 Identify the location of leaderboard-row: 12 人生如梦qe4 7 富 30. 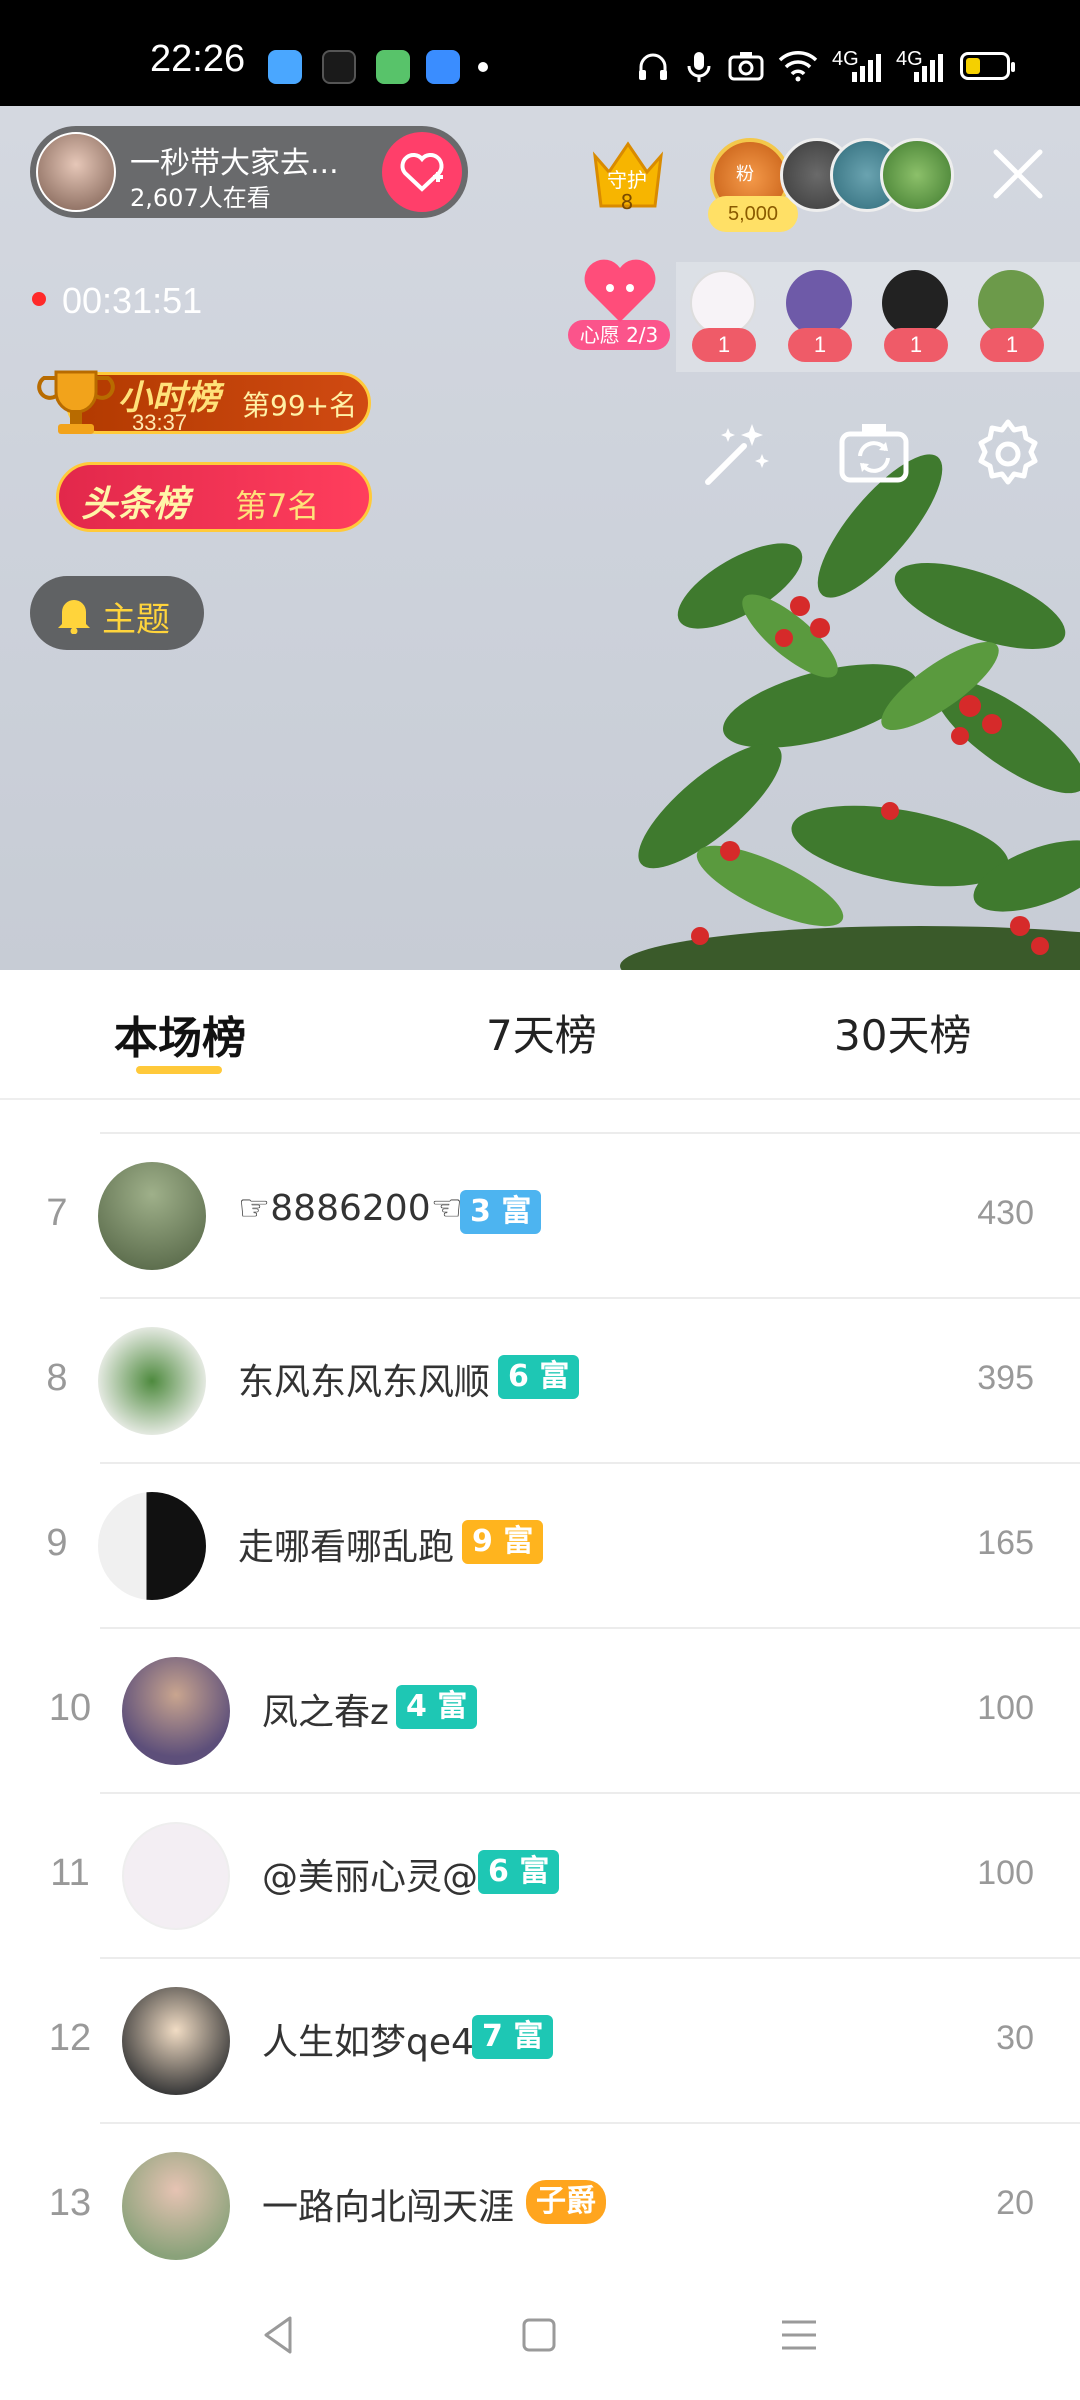
(540, 2041).